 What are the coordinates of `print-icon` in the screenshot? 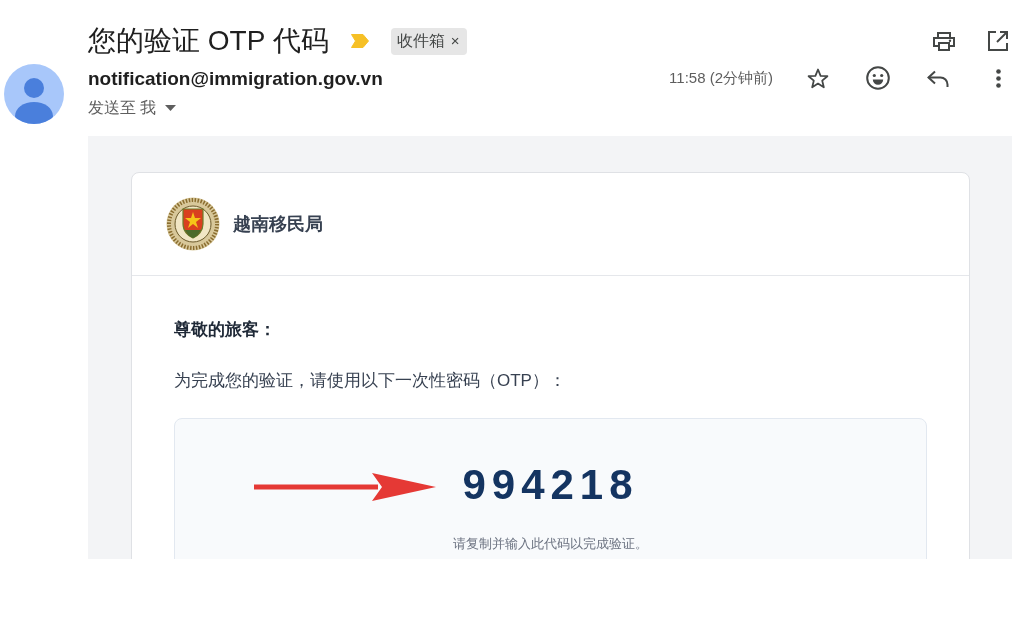 It's located at (944, 41).